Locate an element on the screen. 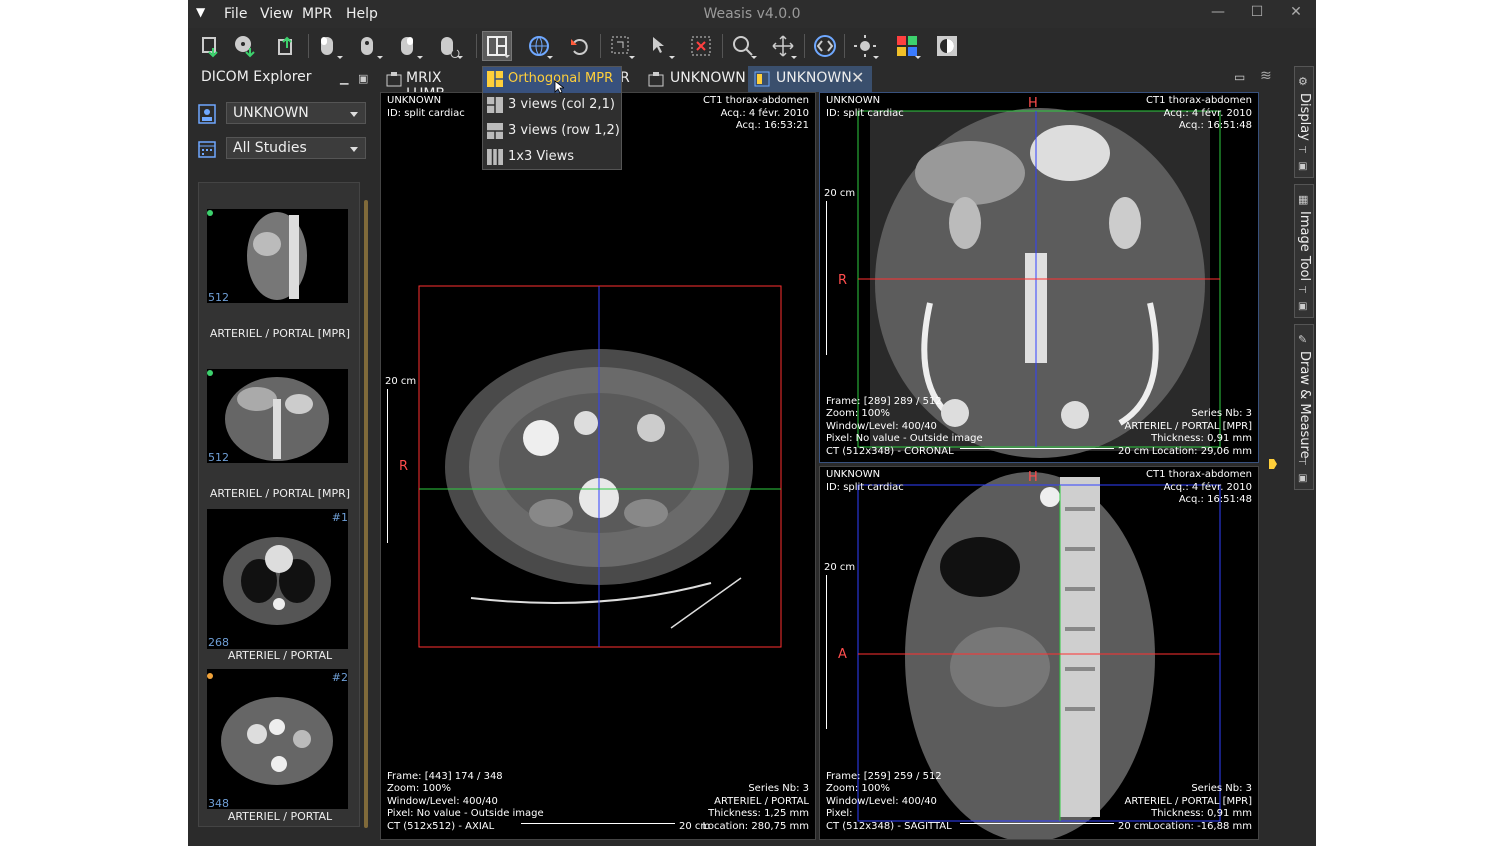 This screenshot has height=846, width=1504. tab-unknown: UNKNOWN is located at coordinates (694, 79).